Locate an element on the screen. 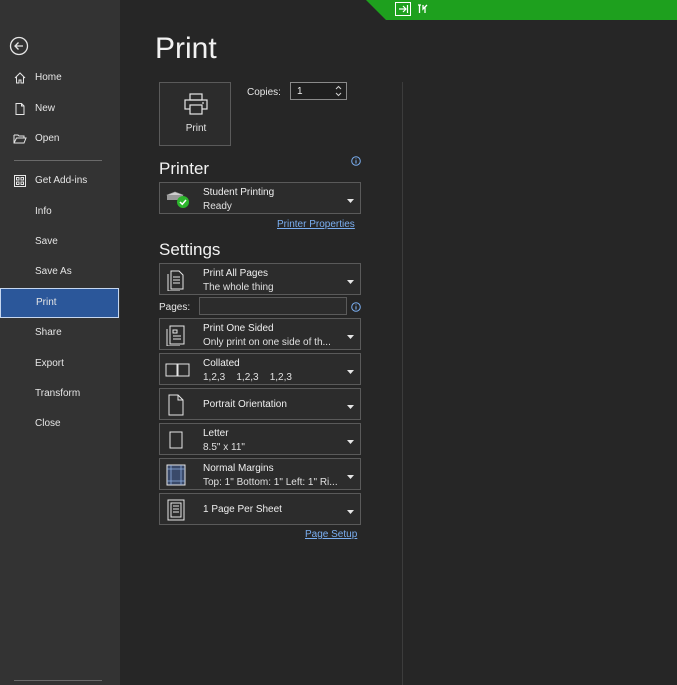 This screenshot has width=677, height=685. back-arrow-icon is located at coordinates (19, 46).